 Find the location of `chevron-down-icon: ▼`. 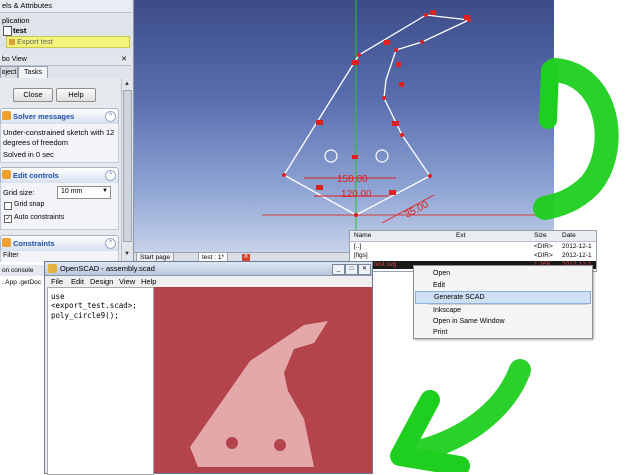

chevron-down-icon: ▼ is located at coordinates (105, 191).